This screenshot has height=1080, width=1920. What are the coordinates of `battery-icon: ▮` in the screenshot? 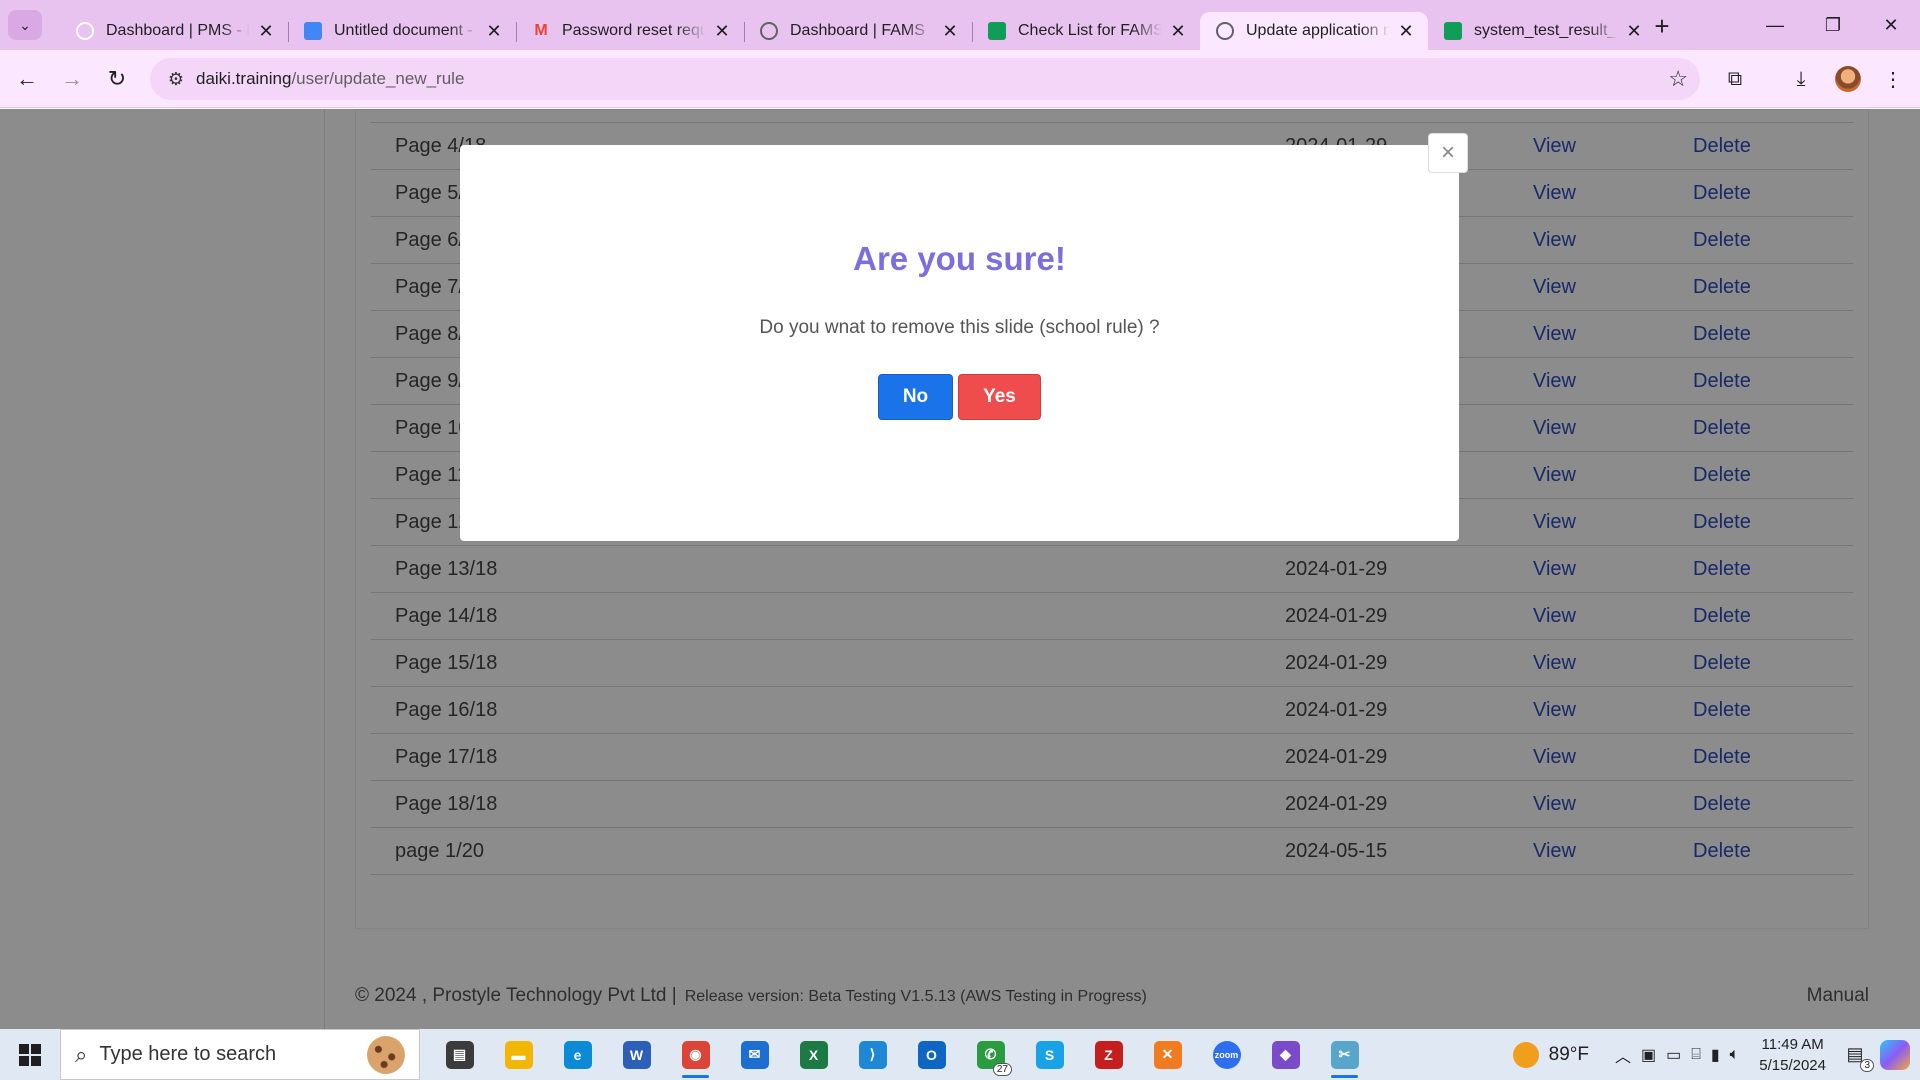 It's located at (1715, 1055).